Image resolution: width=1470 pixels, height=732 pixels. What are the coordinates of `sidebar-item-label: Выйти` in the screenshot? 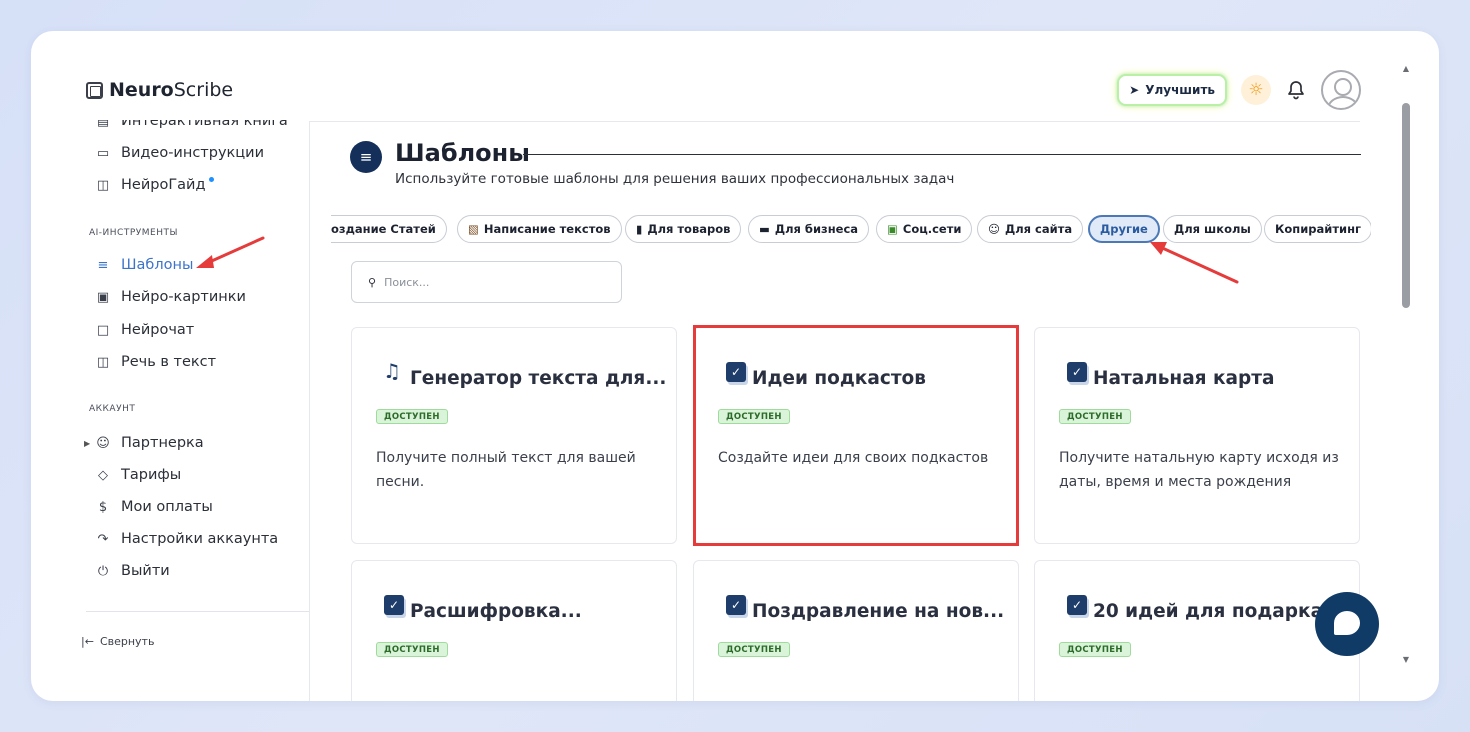 It's located at (145, 571).